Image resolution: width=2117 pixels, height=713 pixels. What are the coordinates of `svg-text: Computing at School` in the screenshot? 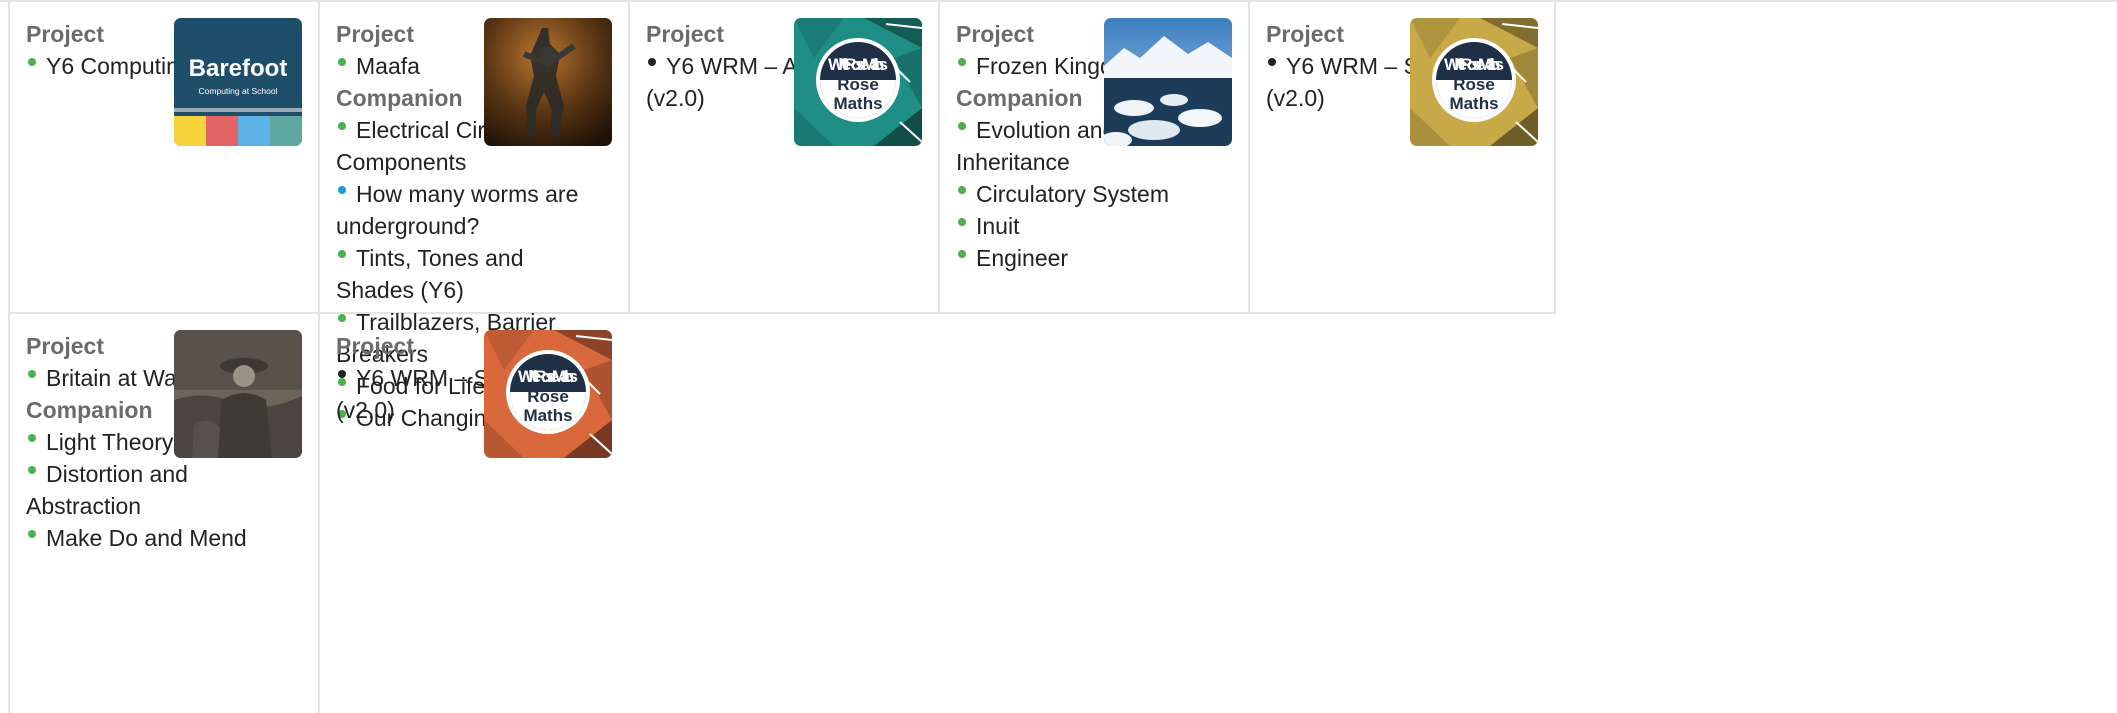 It's located at (238, 91).